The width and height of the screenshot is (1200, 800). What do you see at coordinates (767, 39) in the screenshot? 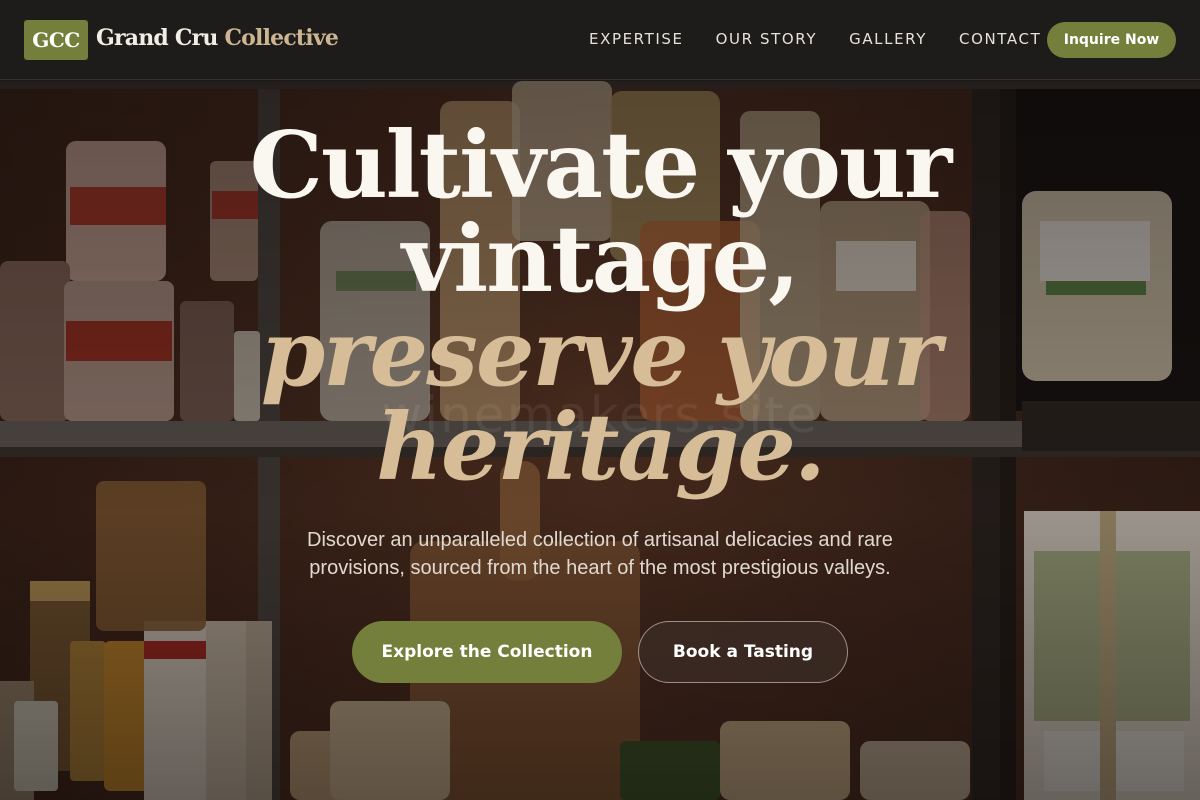
I see `nav-our-story: OUR STORY` at bounding box center [767, 39].